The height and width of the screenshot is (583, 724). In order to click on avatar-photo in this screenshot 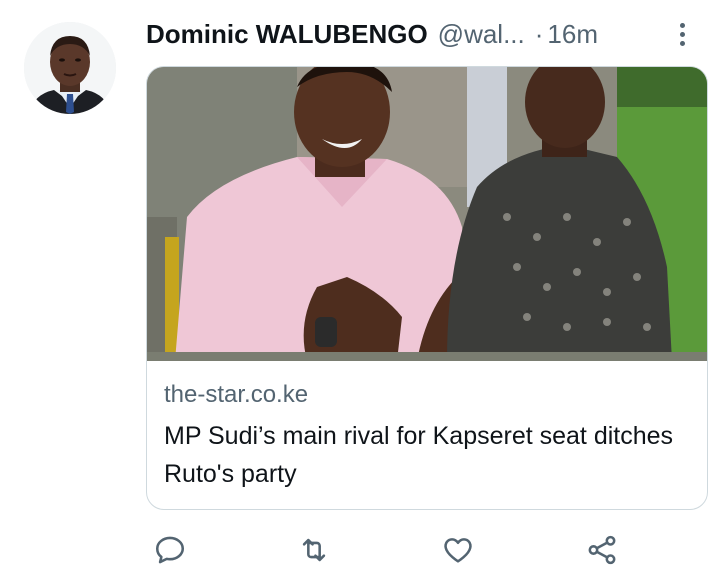, I will do `click(70, 68)`.